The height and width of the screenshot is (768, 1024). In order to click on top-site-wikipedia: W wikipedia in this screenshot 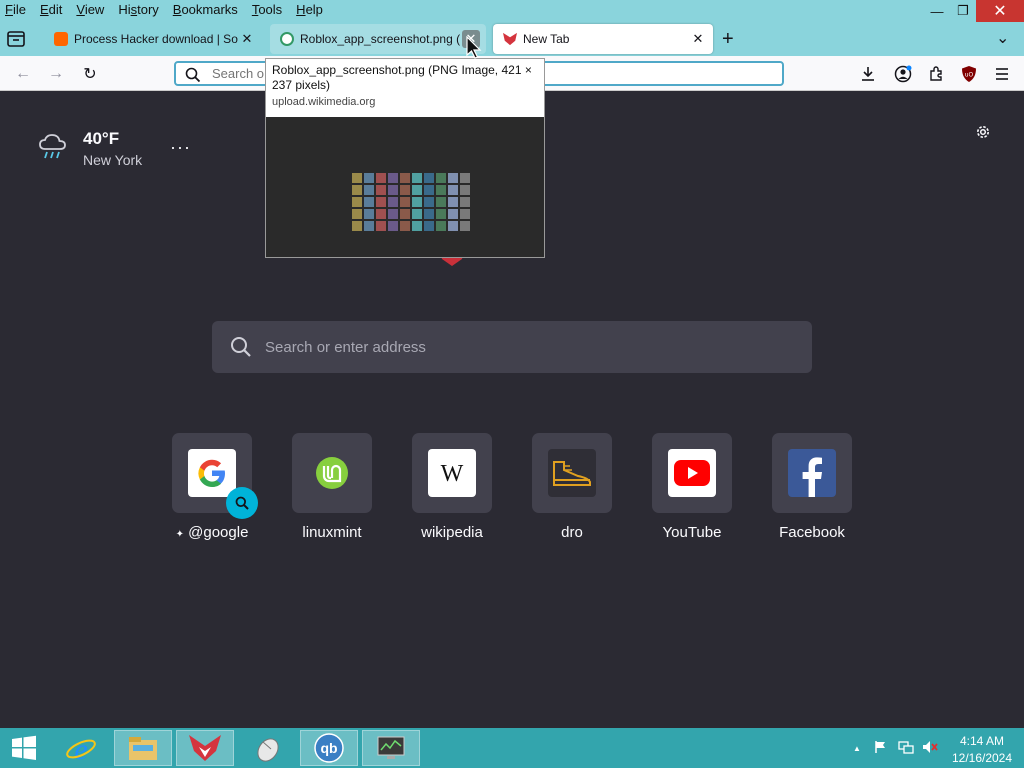, I will do `click(452, 487)`.